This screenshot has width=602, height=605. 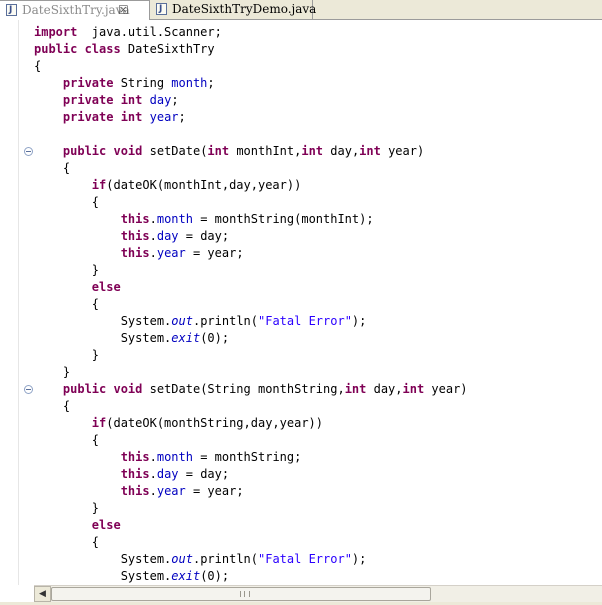 I want to click on code-token: = year;, so click(x=214, y=491).